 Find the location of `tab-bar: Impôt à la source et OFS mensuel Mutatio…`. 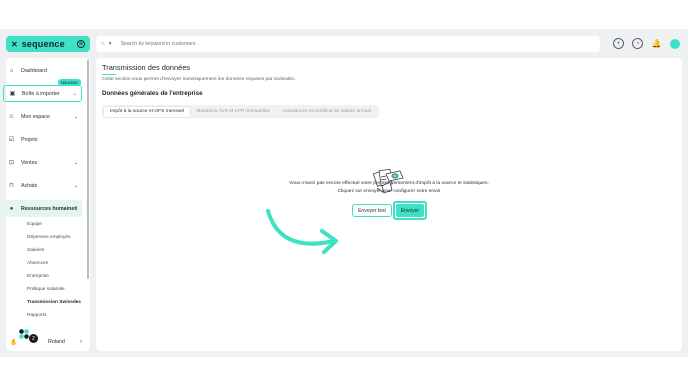

tab-bar: Impôt à la source et OFS mensuel Mutatio… is located at coordinates (241, 111).